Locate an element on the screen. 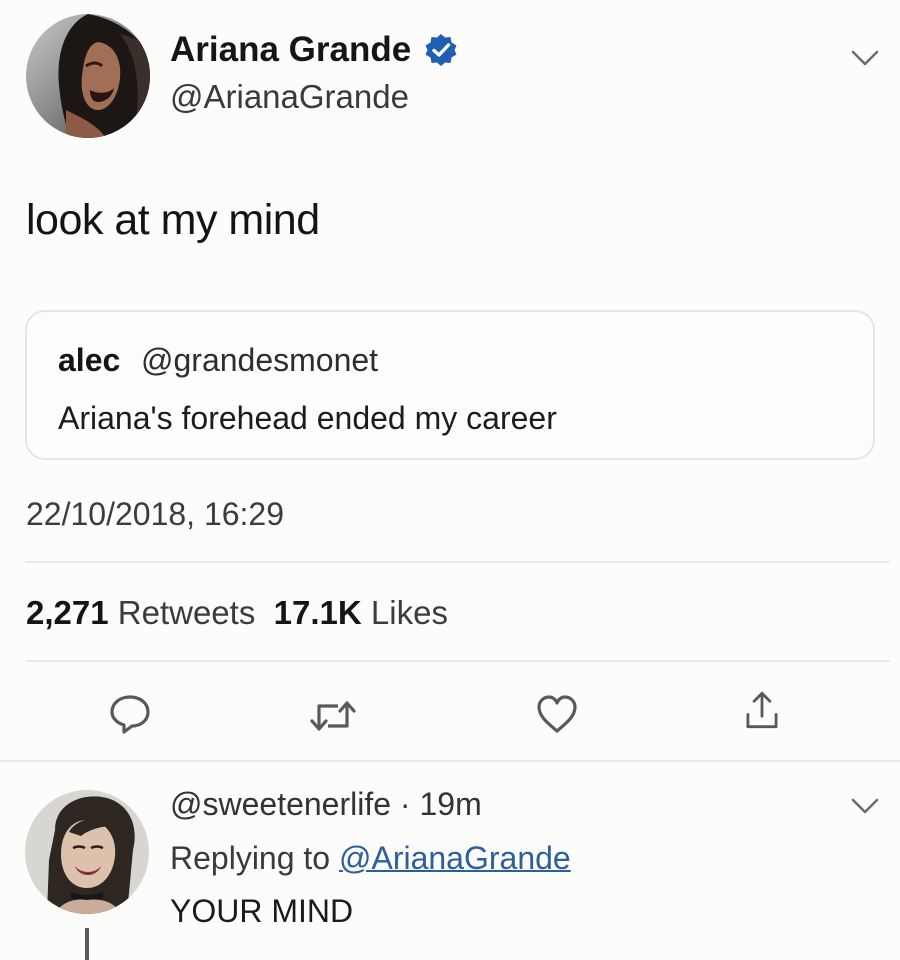  author-name: Ariana Grande is located at coordinates (290, 50).